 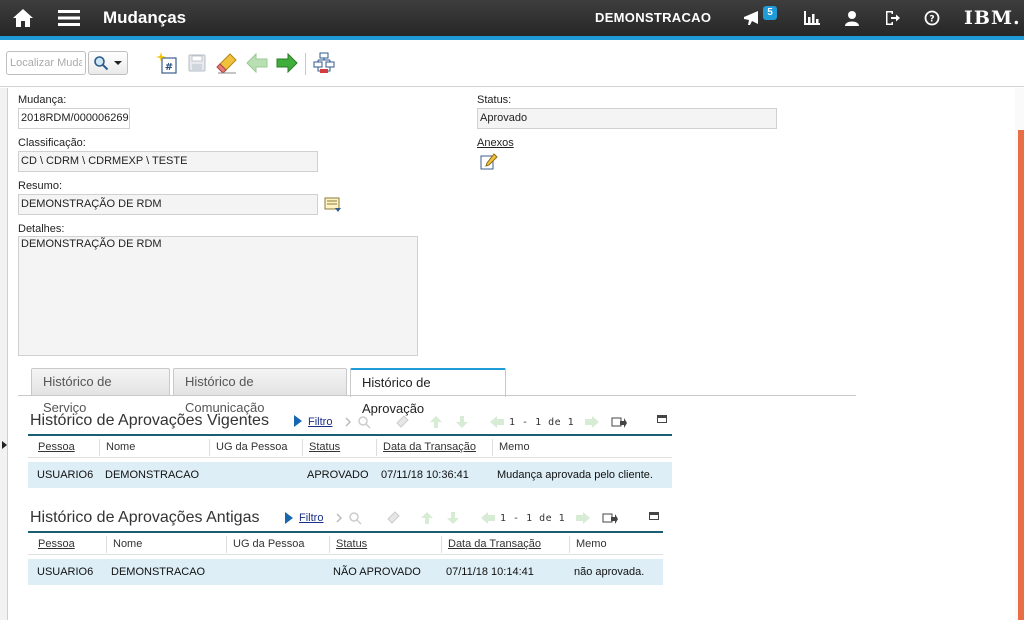 What do you see at coordinates (495, 143) in the screenshot?
I see `attachments-link: Anexos` at bounding box center [495, 143].